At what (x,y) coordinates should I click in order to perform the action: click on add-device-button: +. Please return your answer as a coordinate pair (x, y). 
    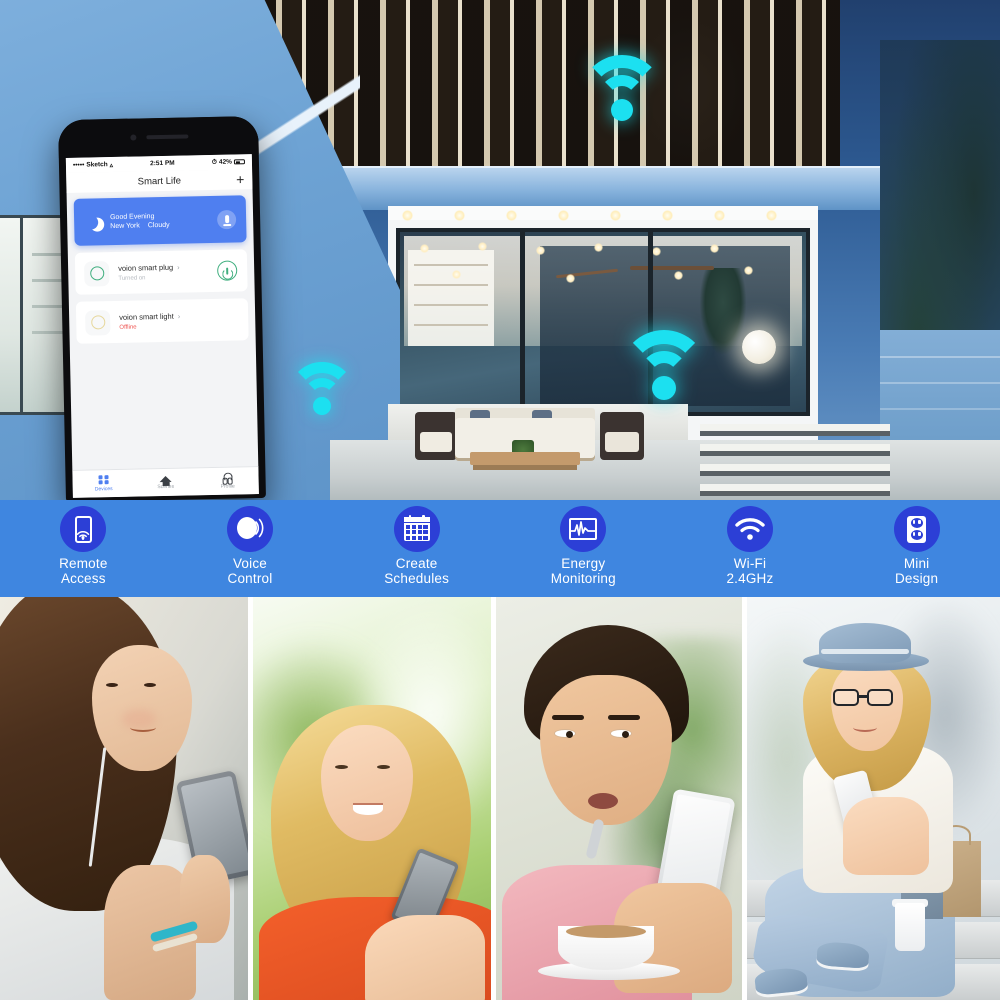
    Looking at the image, I should click on (240, 179).